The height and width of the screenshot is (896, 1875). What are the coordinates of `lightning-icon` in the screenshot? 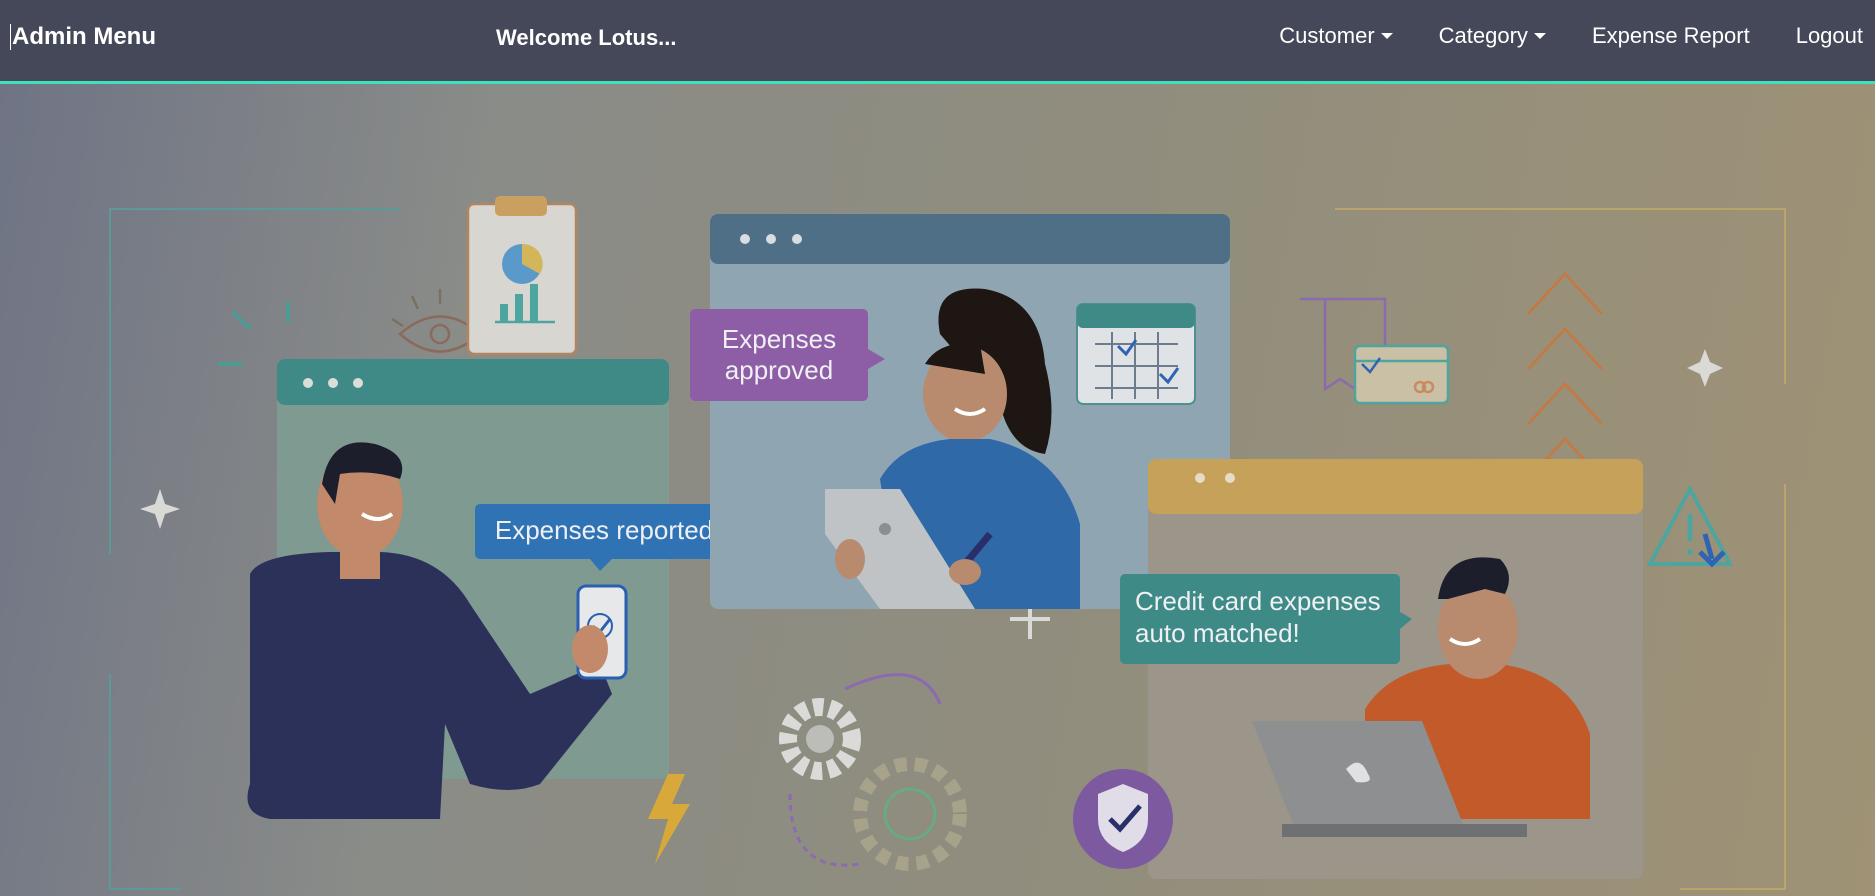 It's located at (669, 819).